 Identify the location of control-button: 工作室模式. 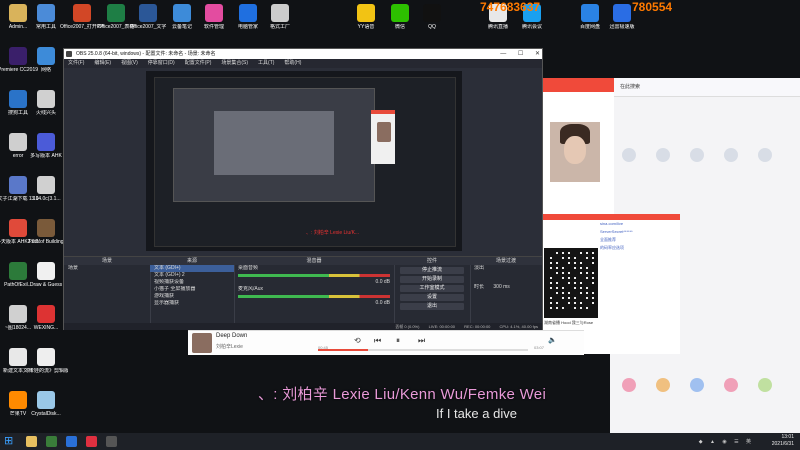
(432, 288).